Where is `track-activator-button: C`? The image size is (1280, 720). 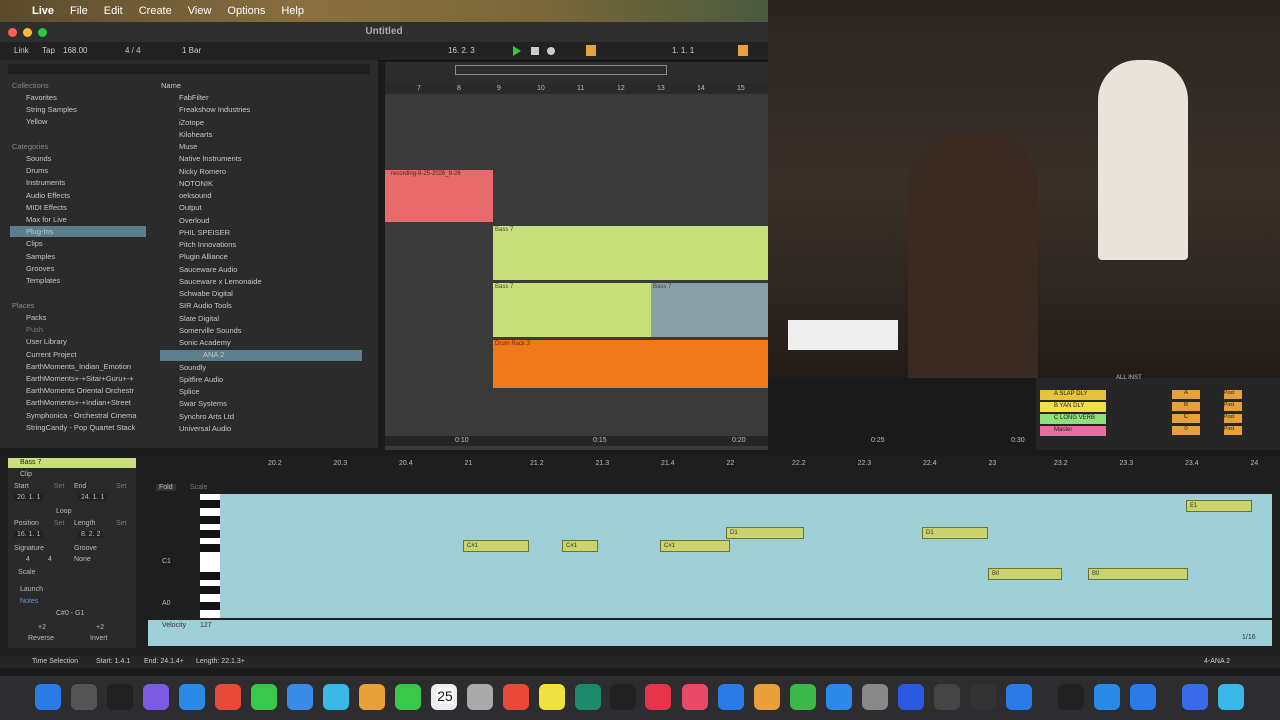
track-activator-button: C is located at coordinates (1186, 418).